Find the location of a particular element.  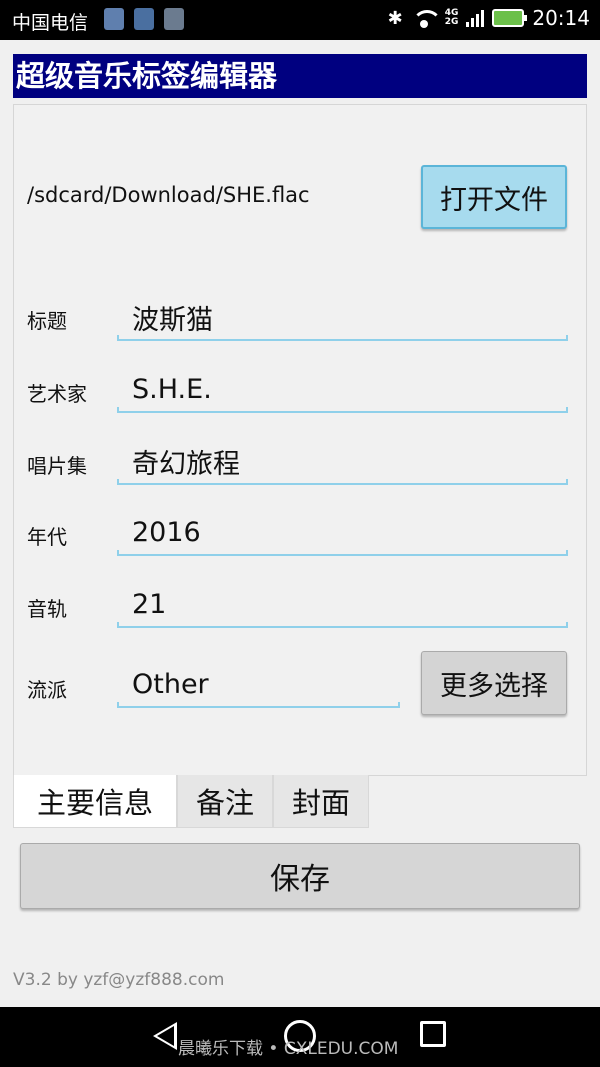

title-input is located at coordinates (342, 317).